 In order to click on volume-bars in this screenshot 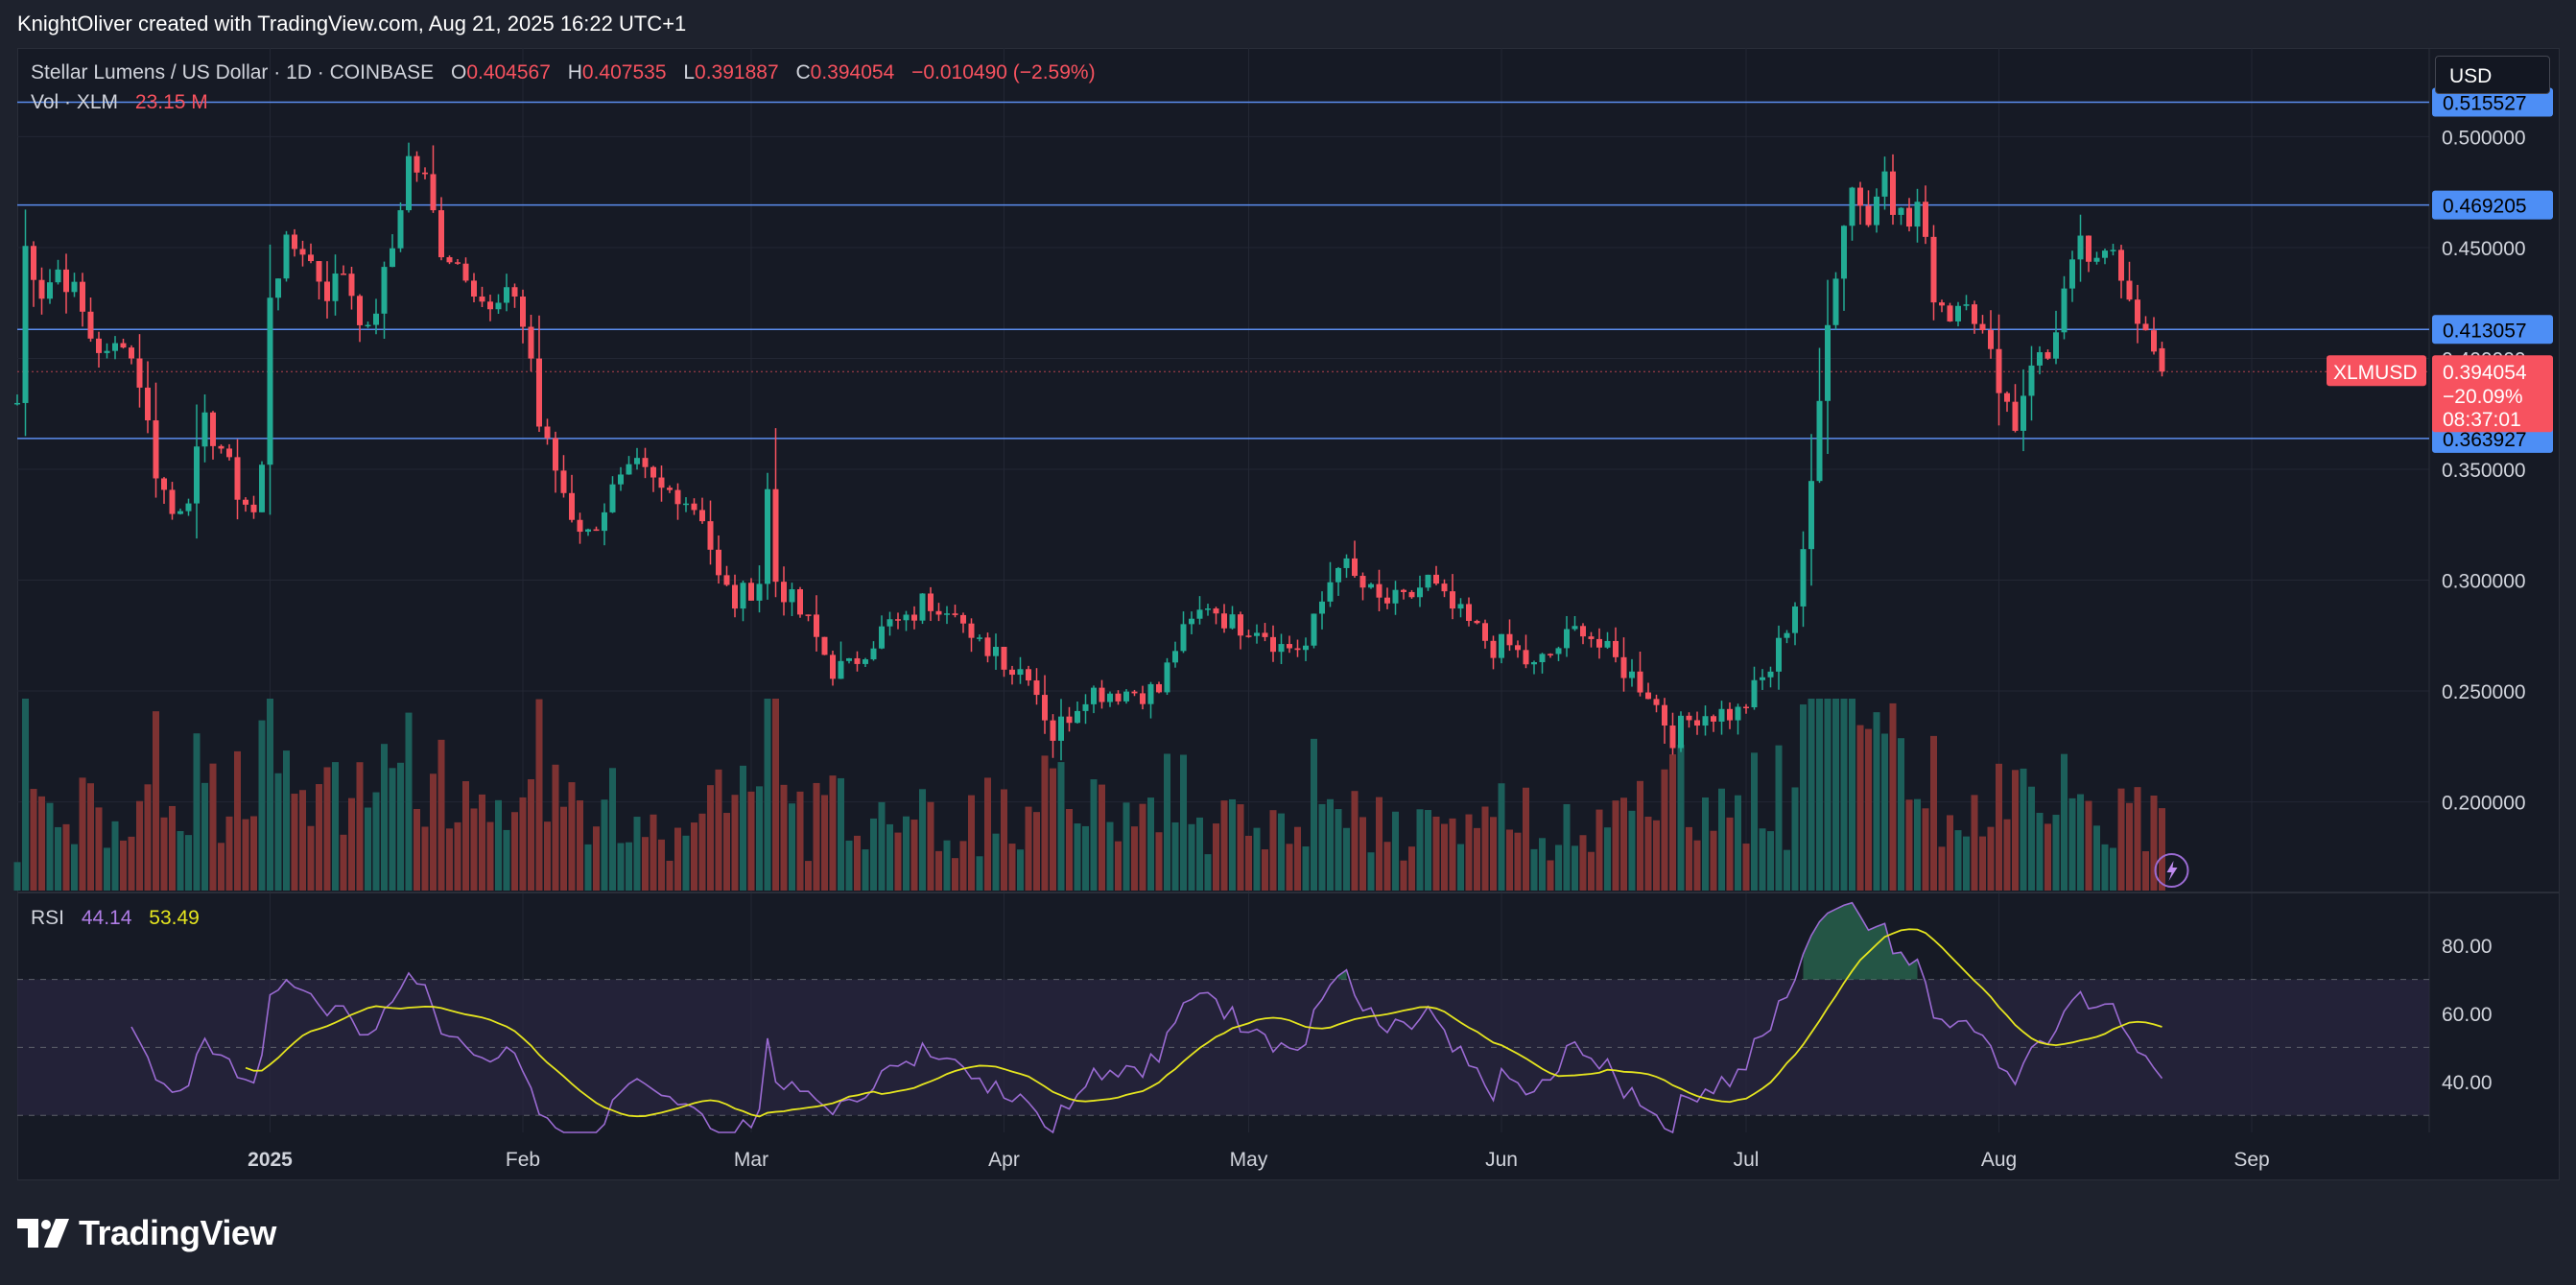, I will do `click(1089, 795)`.